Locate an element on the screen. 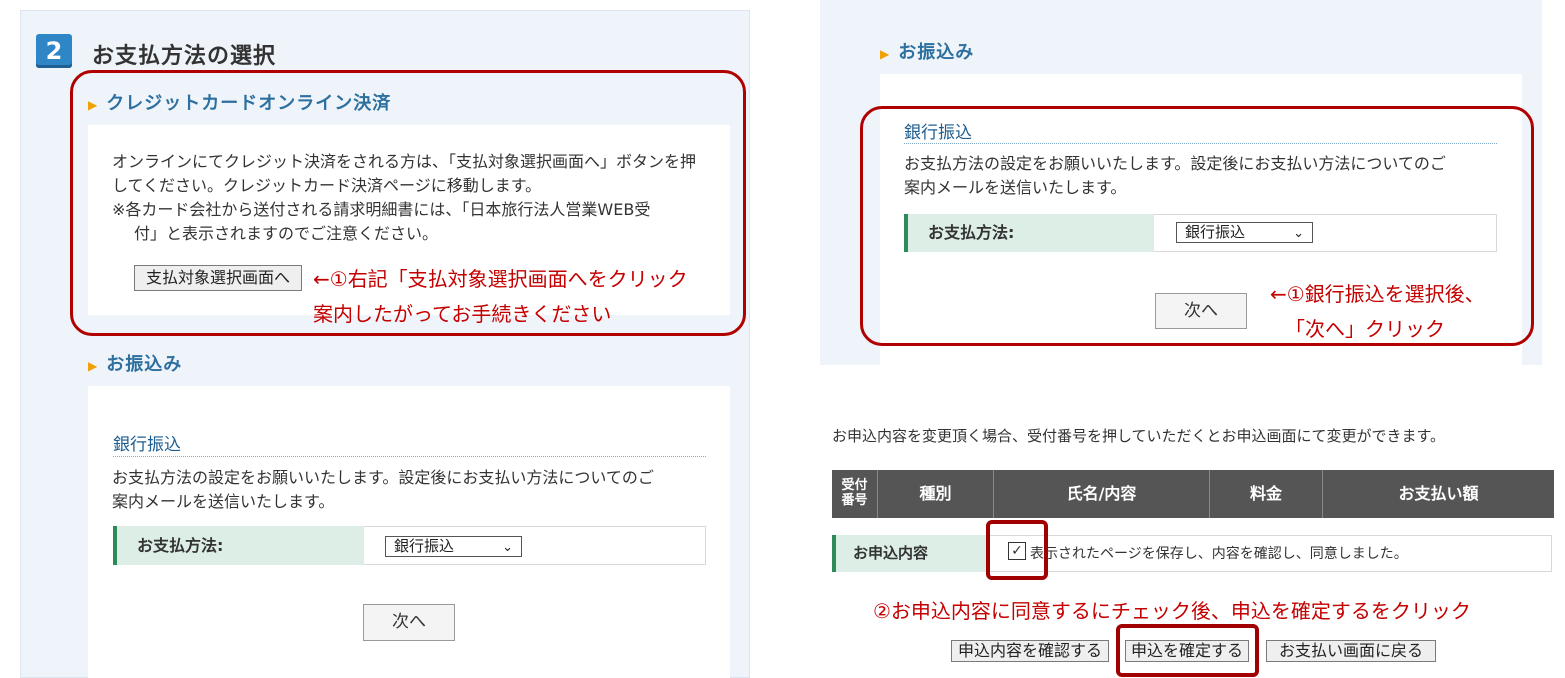  table-header-name: 氏名/内容 is located at coordinates (1102, 494).